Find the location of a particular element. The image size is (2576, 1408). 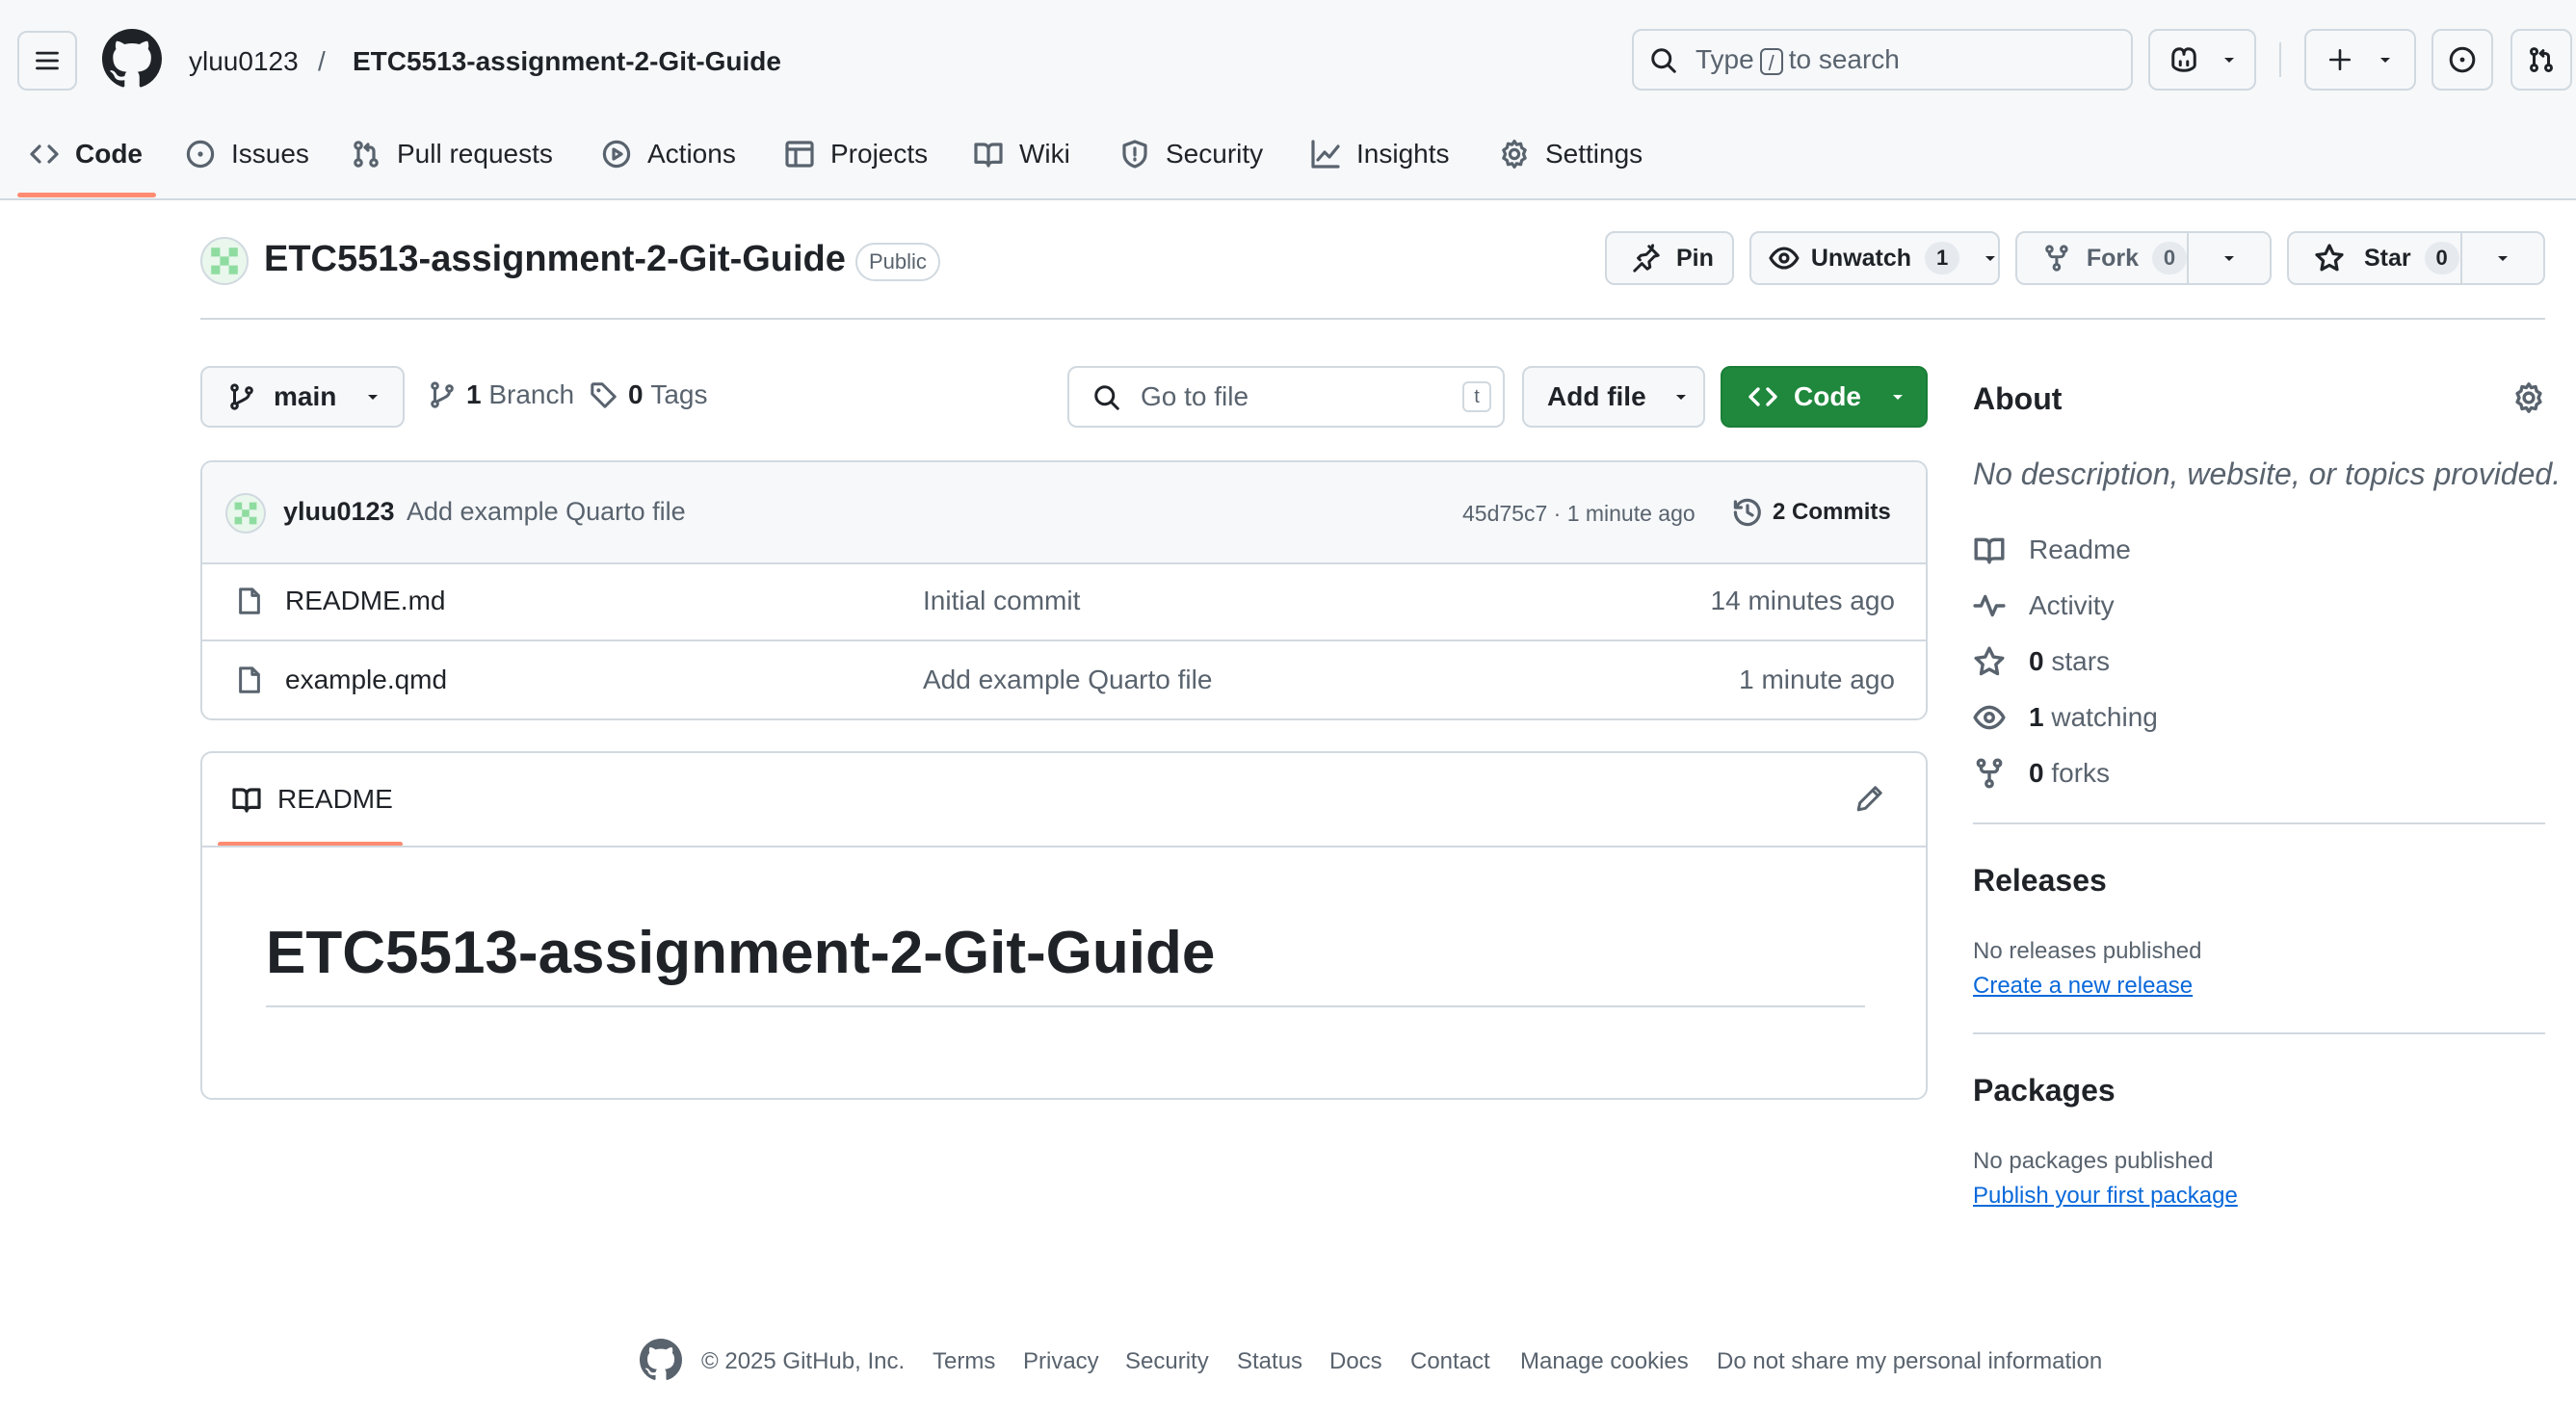

file-commit-message: Add example Quarto file is located at coordinates (1067, 680).